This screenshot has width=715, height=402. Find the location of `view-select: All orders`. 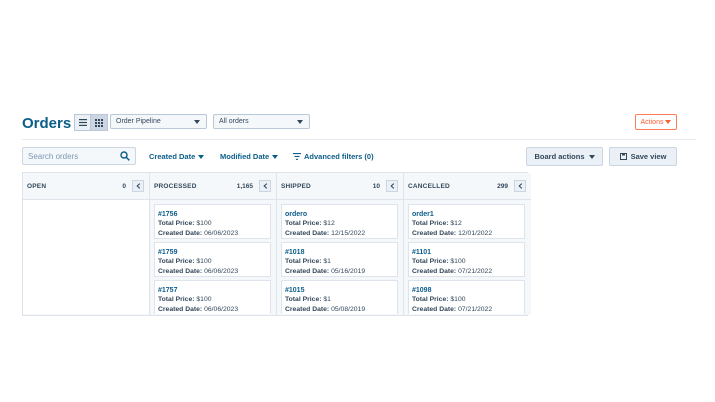

view-select: All orders is located at coordinates (261, 121).